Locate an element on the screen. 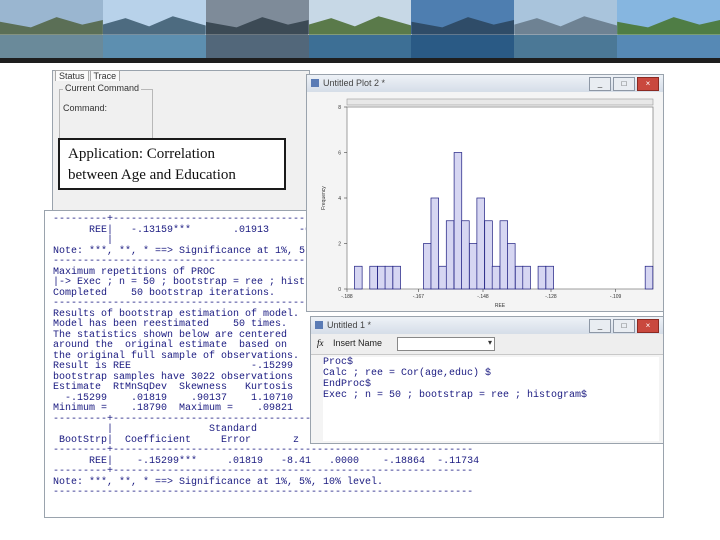  editor-toolbar: fx Insert Name ▾ is located at coordinates (487, 344).